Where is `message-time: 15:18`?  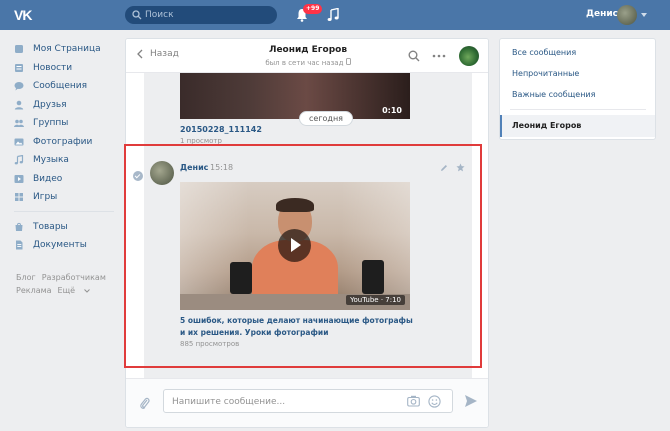
message-time: 15:18 is located at coordinates (222, 167).